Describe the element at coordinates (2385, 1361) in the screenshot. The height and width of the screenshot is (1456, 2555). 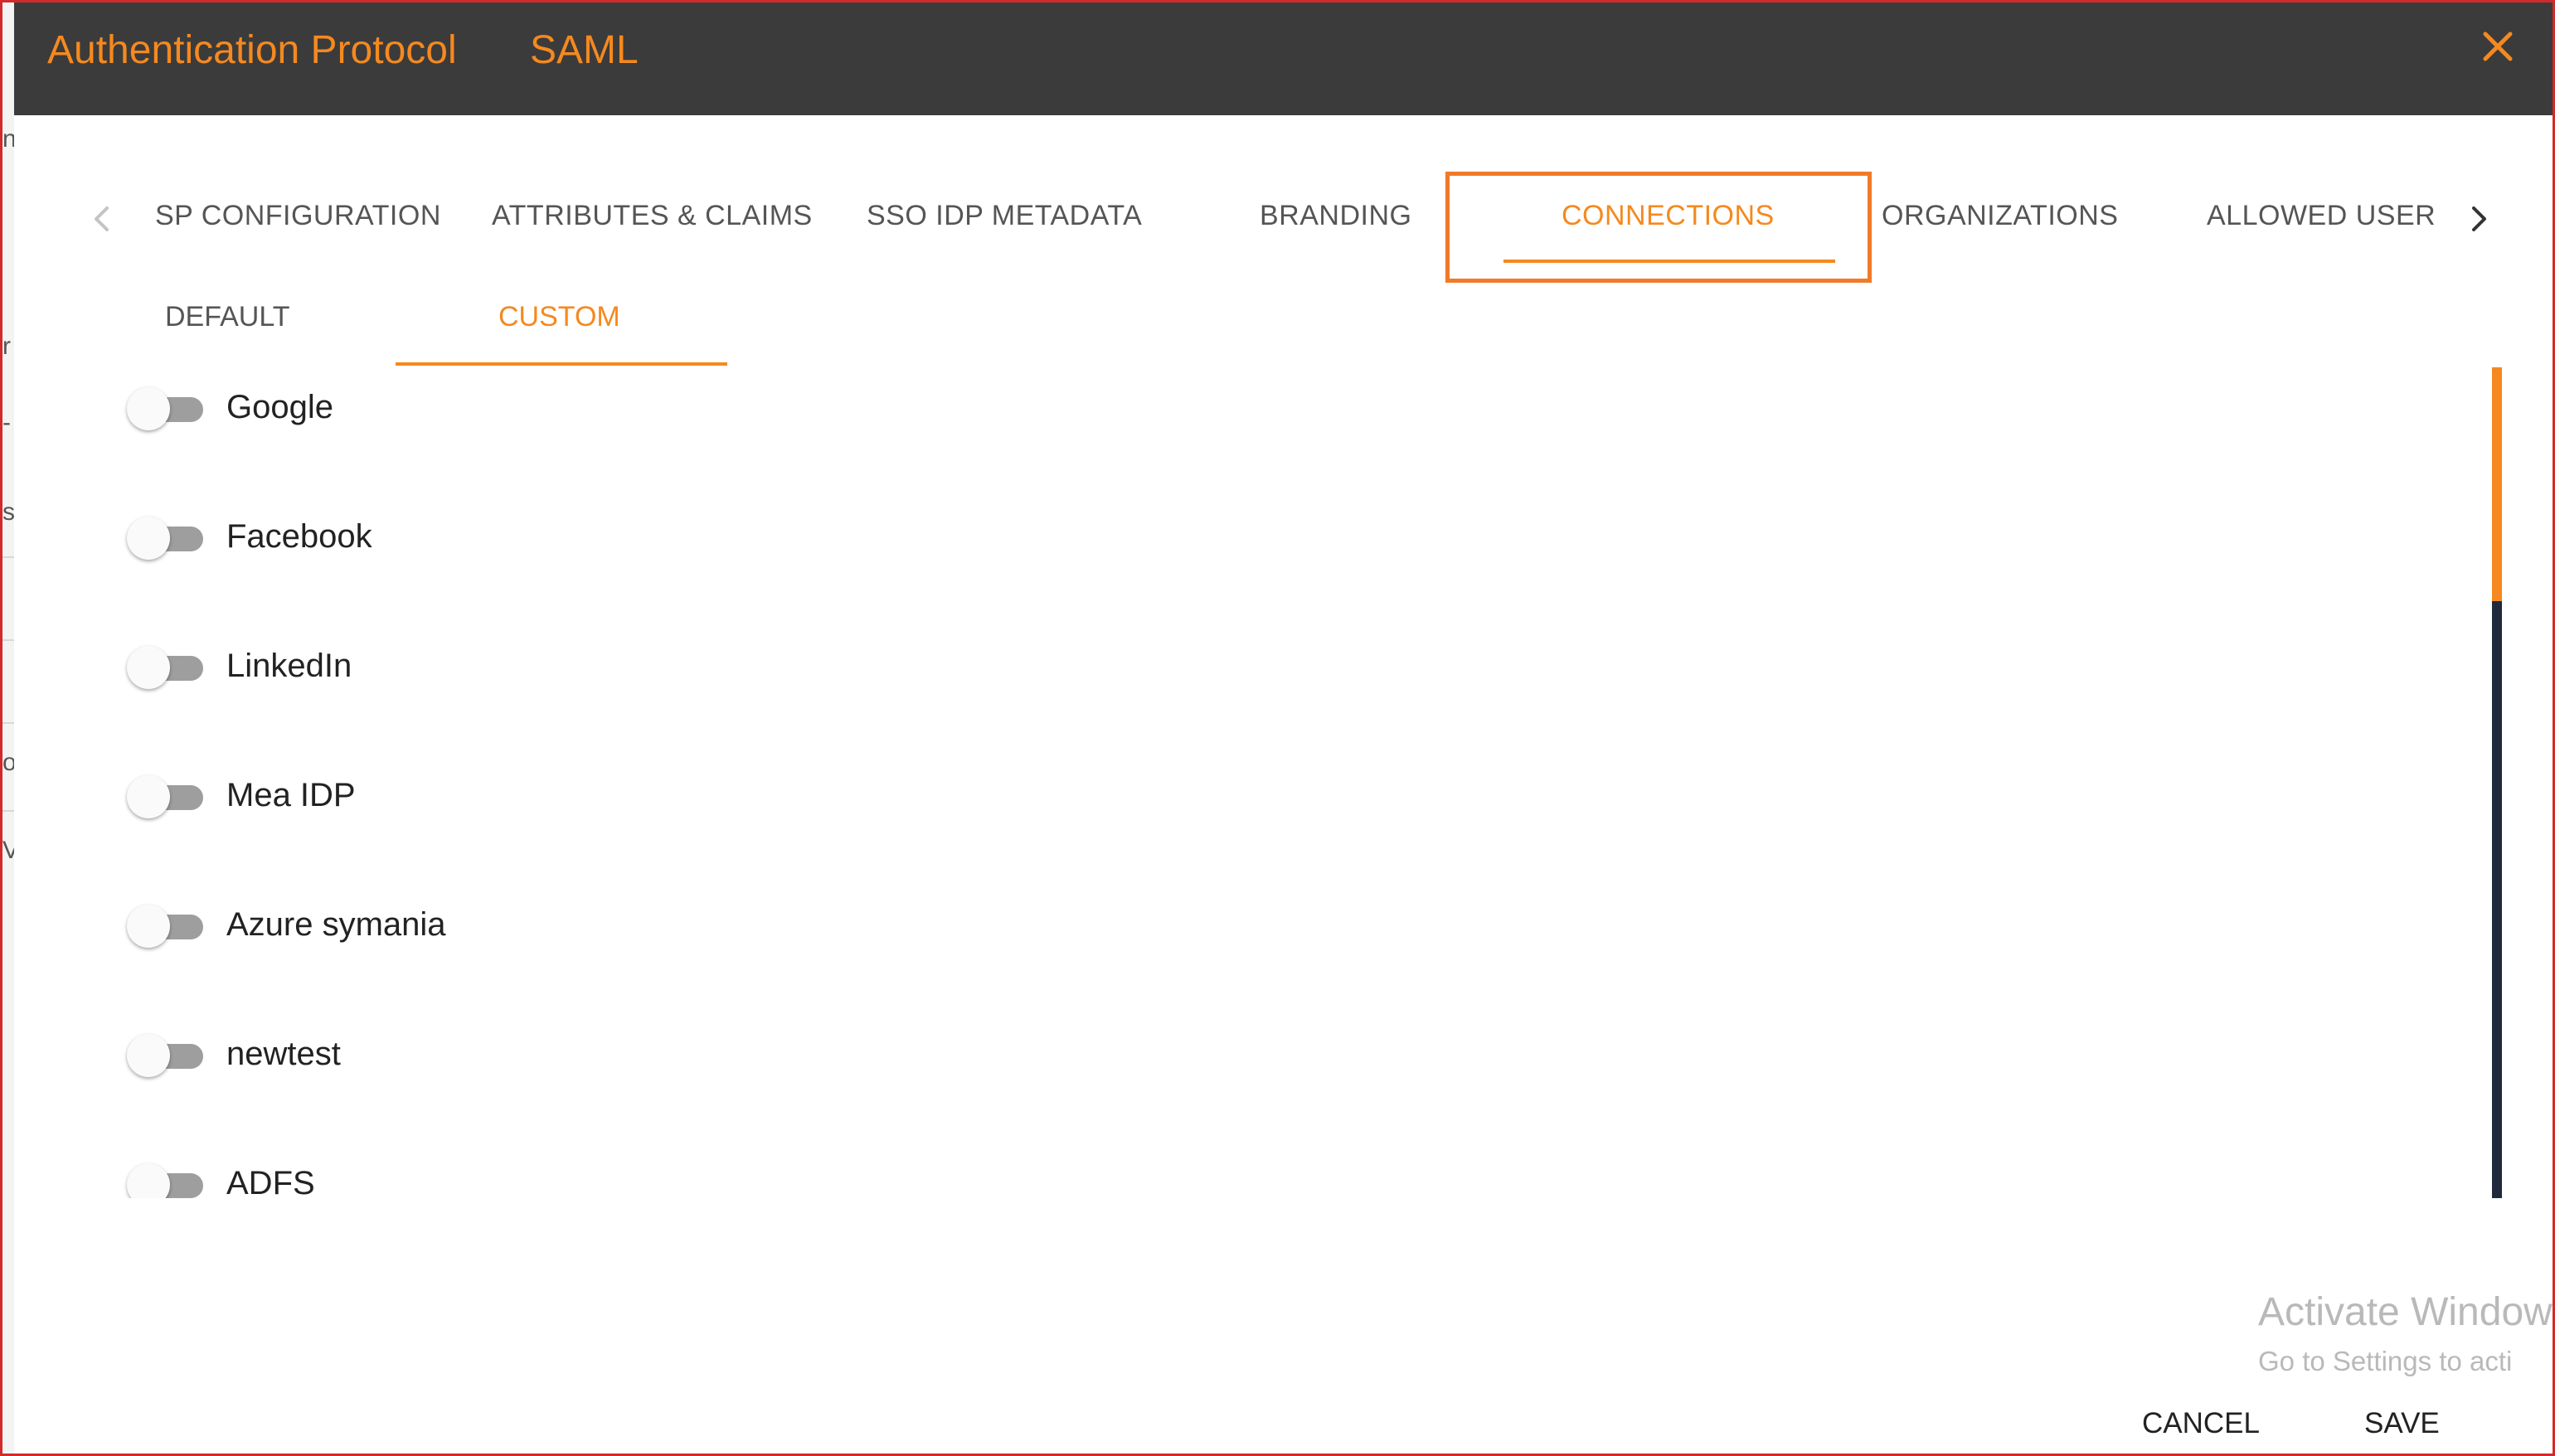
I see `activate-windows-hint: Go to Settings to acti` at that location.